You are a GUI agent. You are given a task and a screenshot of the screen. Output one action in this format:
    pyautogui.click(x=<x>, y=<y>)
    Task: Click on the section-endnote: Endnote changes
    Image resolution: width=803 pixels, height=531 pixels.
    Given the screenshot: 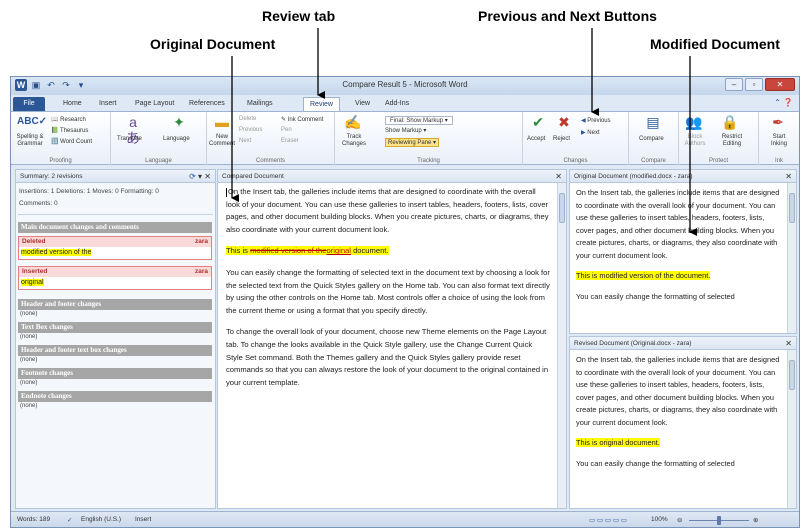 What is the action you would take?
    pyautogui.click(x=115, y=396)
    